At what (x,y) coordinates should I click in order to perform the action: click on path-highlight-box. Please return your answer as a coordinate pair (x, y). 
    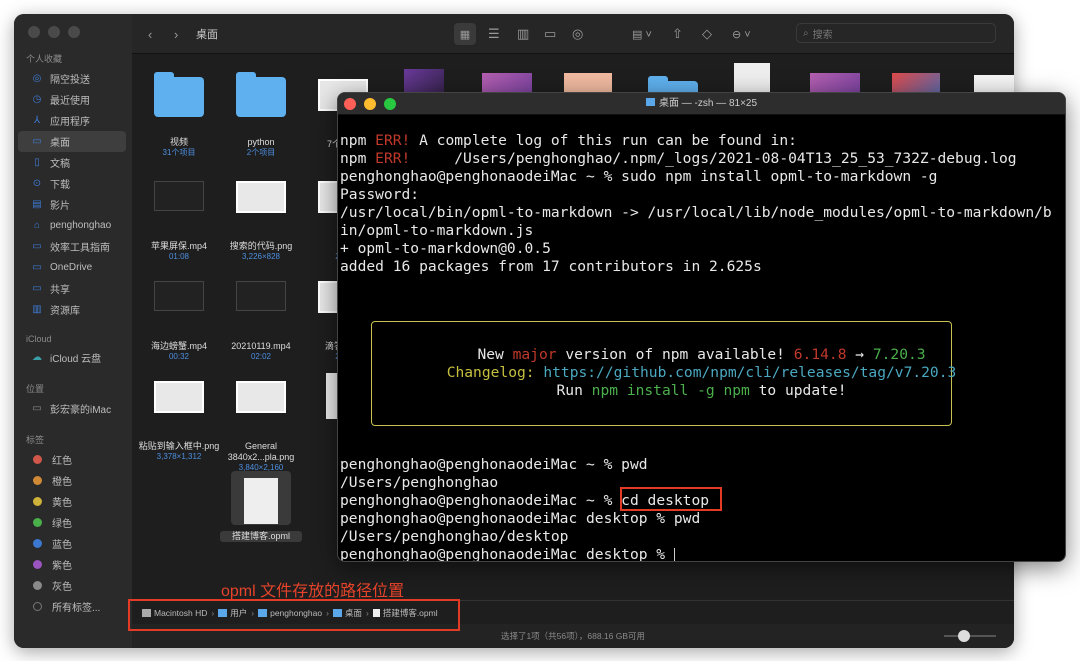
    Looking at the image, I should click on (294, 615).